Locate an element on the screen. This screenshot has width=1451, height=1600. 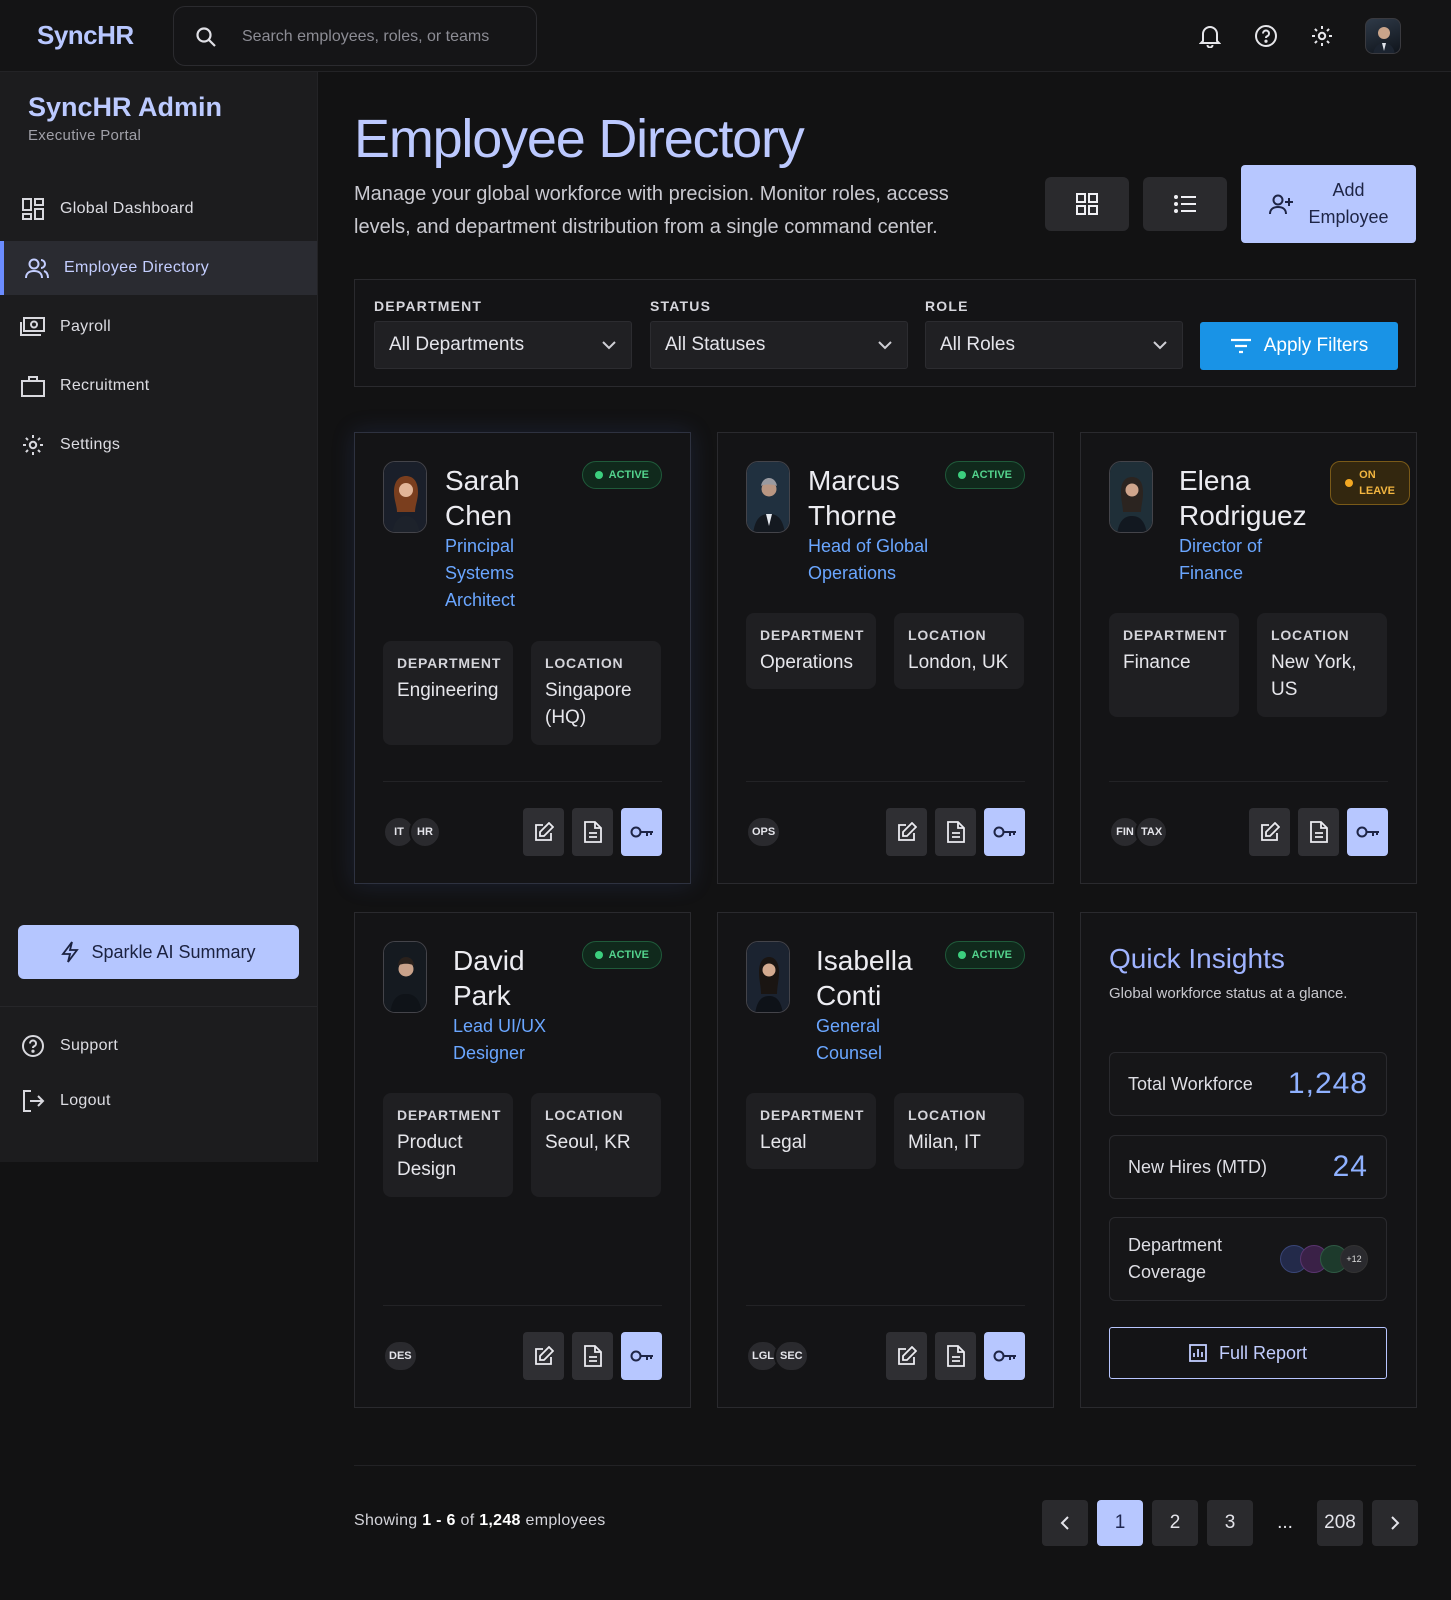
next-page-button is located at coordinates (1395, 1523).